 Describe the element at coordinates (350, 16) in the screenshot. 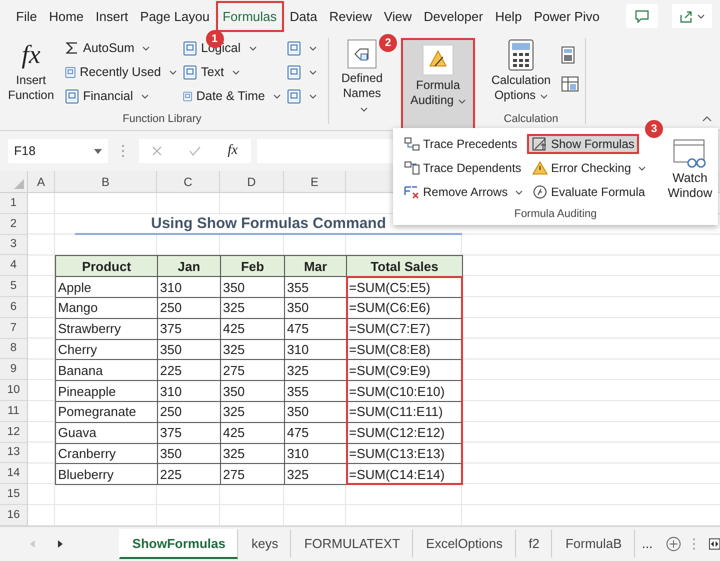

I see `ribbon-tab: Review` at that location.